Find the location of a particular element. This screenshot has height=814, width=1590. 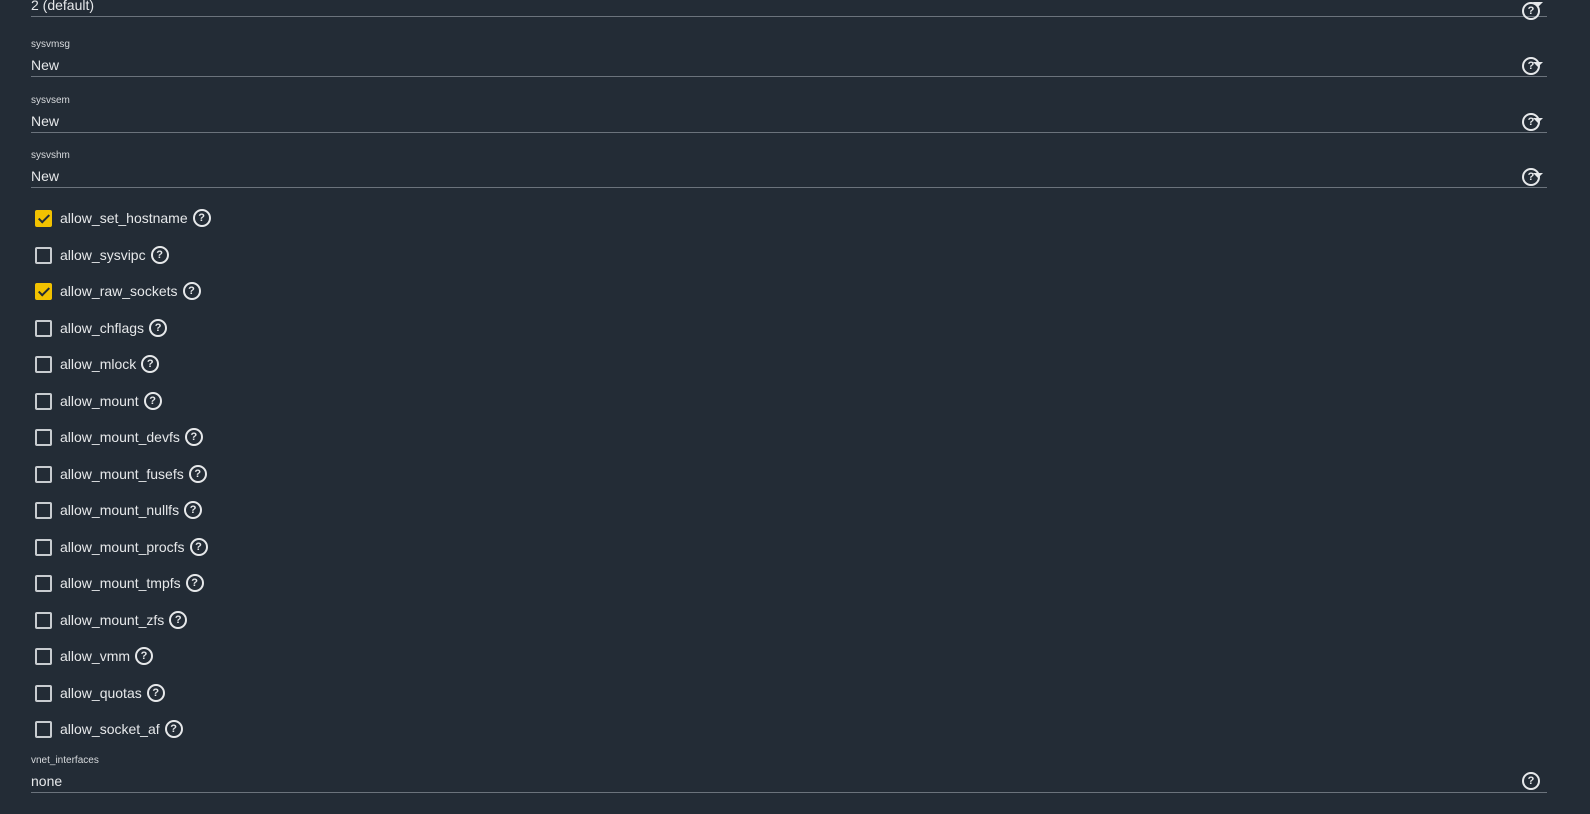

checkbox-allow-mount-tmpfs: allow_mount_tmpfs ? is located at coordinates (119, 583).